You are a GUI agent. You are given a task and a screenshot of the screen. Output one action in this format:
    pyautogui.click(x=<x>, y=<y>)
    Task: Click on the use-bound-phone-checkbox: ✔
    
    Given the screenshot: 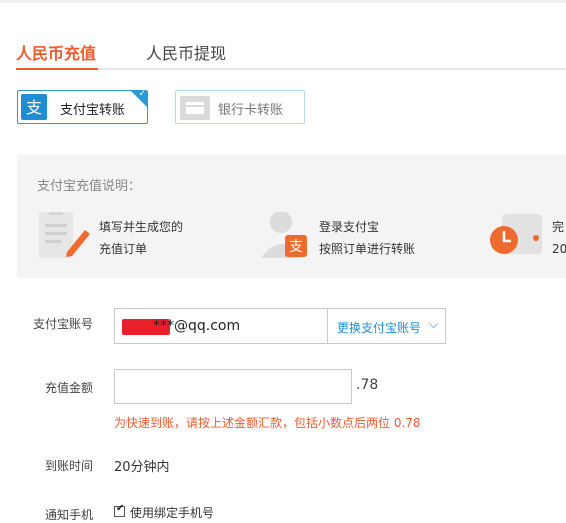 What is the action you would take?
    pyautogui.click(x=119, y=510)
    